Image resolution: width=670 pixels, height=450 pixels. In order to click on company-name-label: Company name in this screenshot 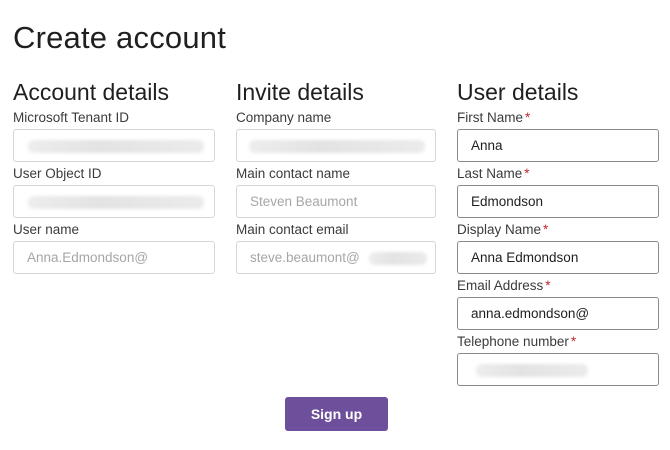, I will do `click(284, 117)`.